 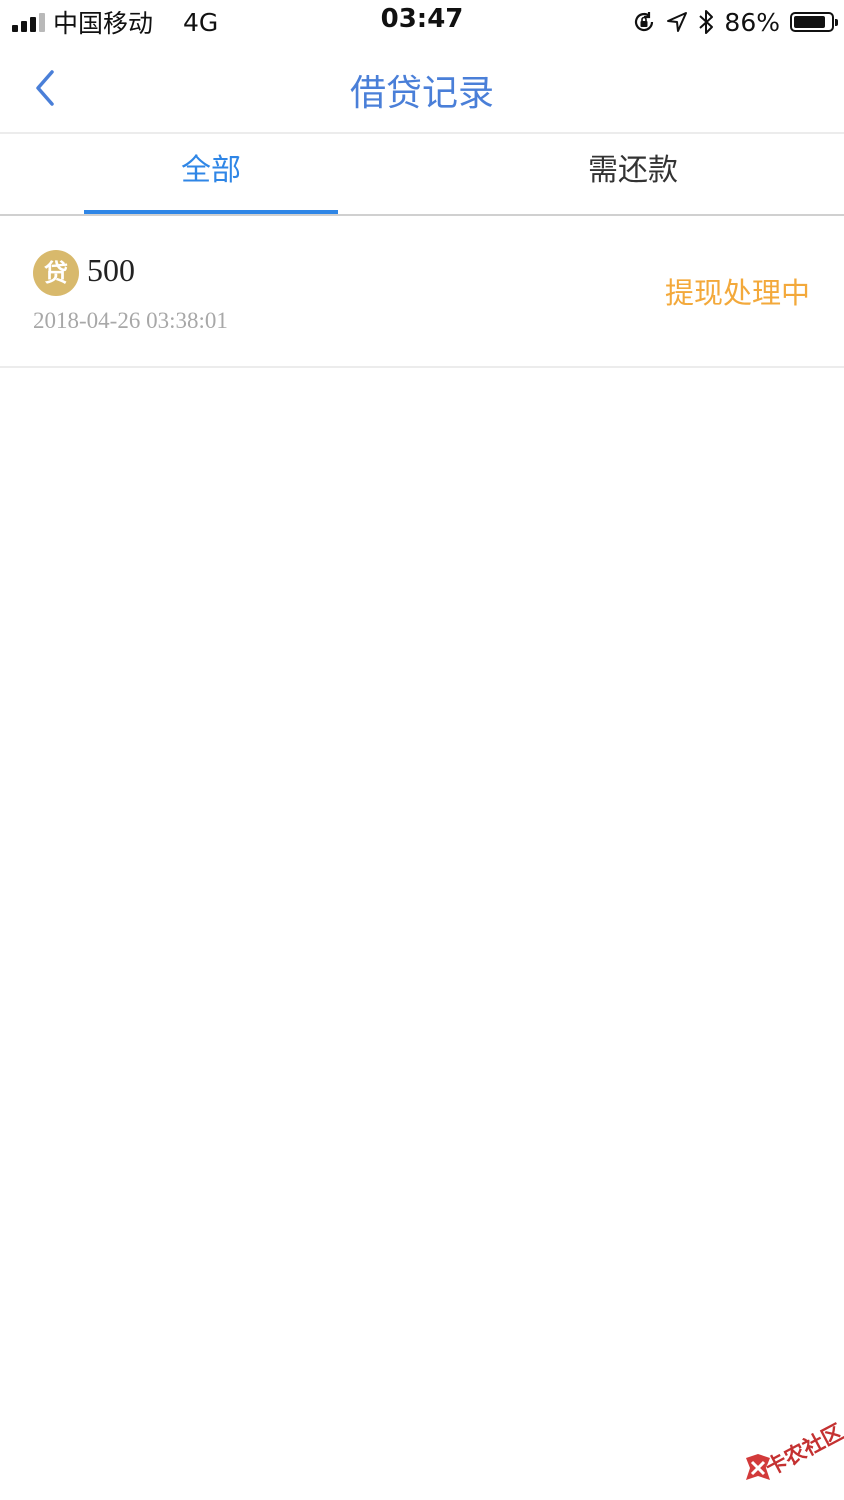 What do you see at coordinates (421, 93) in the screenshot?
I see `page-title: 借贷记录` at bounding box center [421, 93].